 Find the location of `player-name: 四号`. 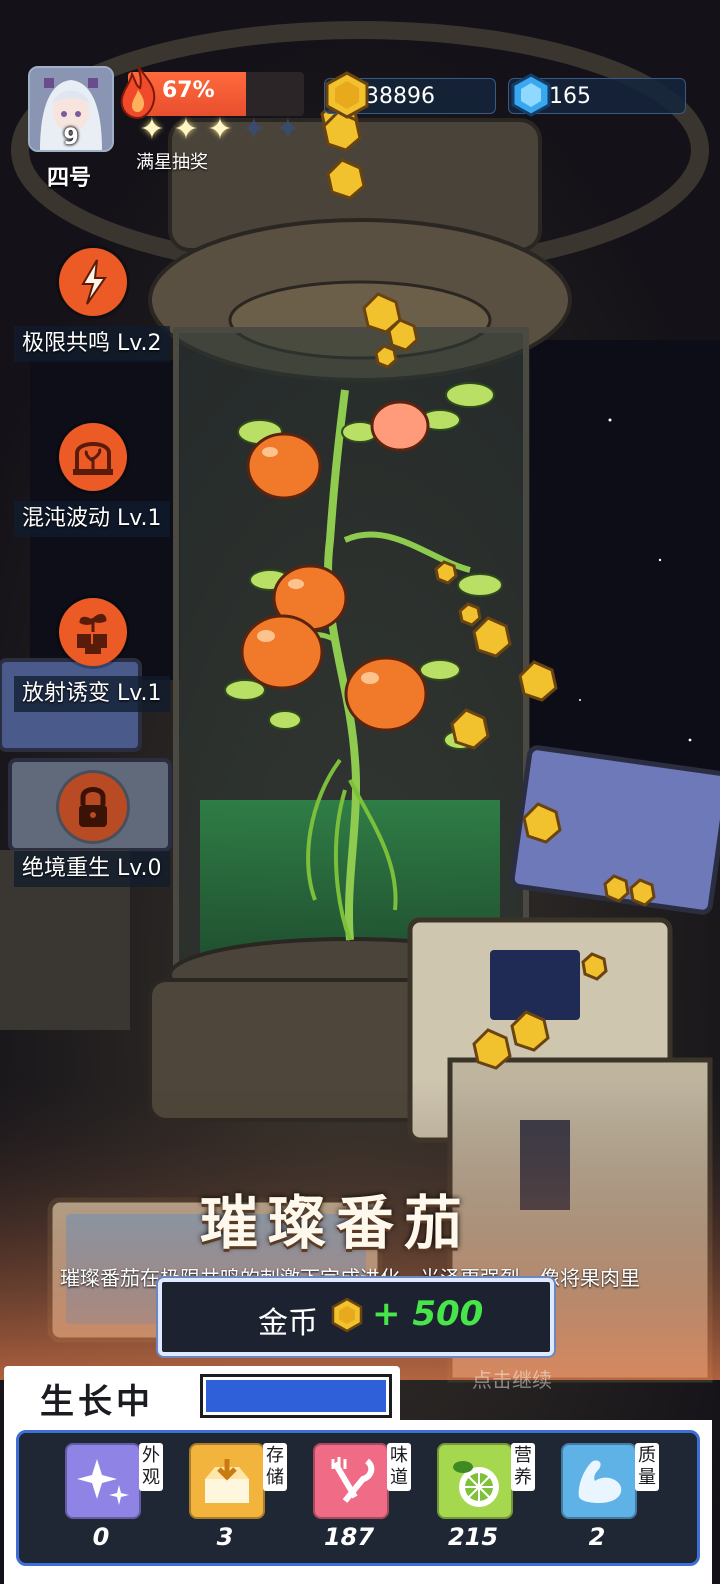

player-name: 四号 is located at coordinates (68, 178).